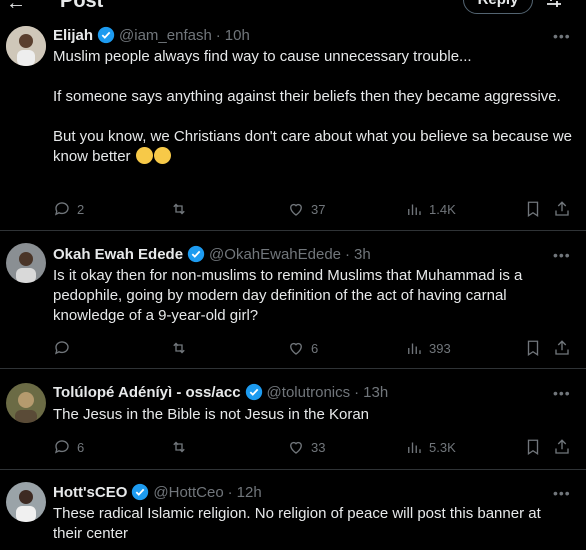 The width and height of the screenshot is (586, 550). Describe the element at coordinates (442, 209) in the screenshot. I see `views-count: 1.4K` at that location.